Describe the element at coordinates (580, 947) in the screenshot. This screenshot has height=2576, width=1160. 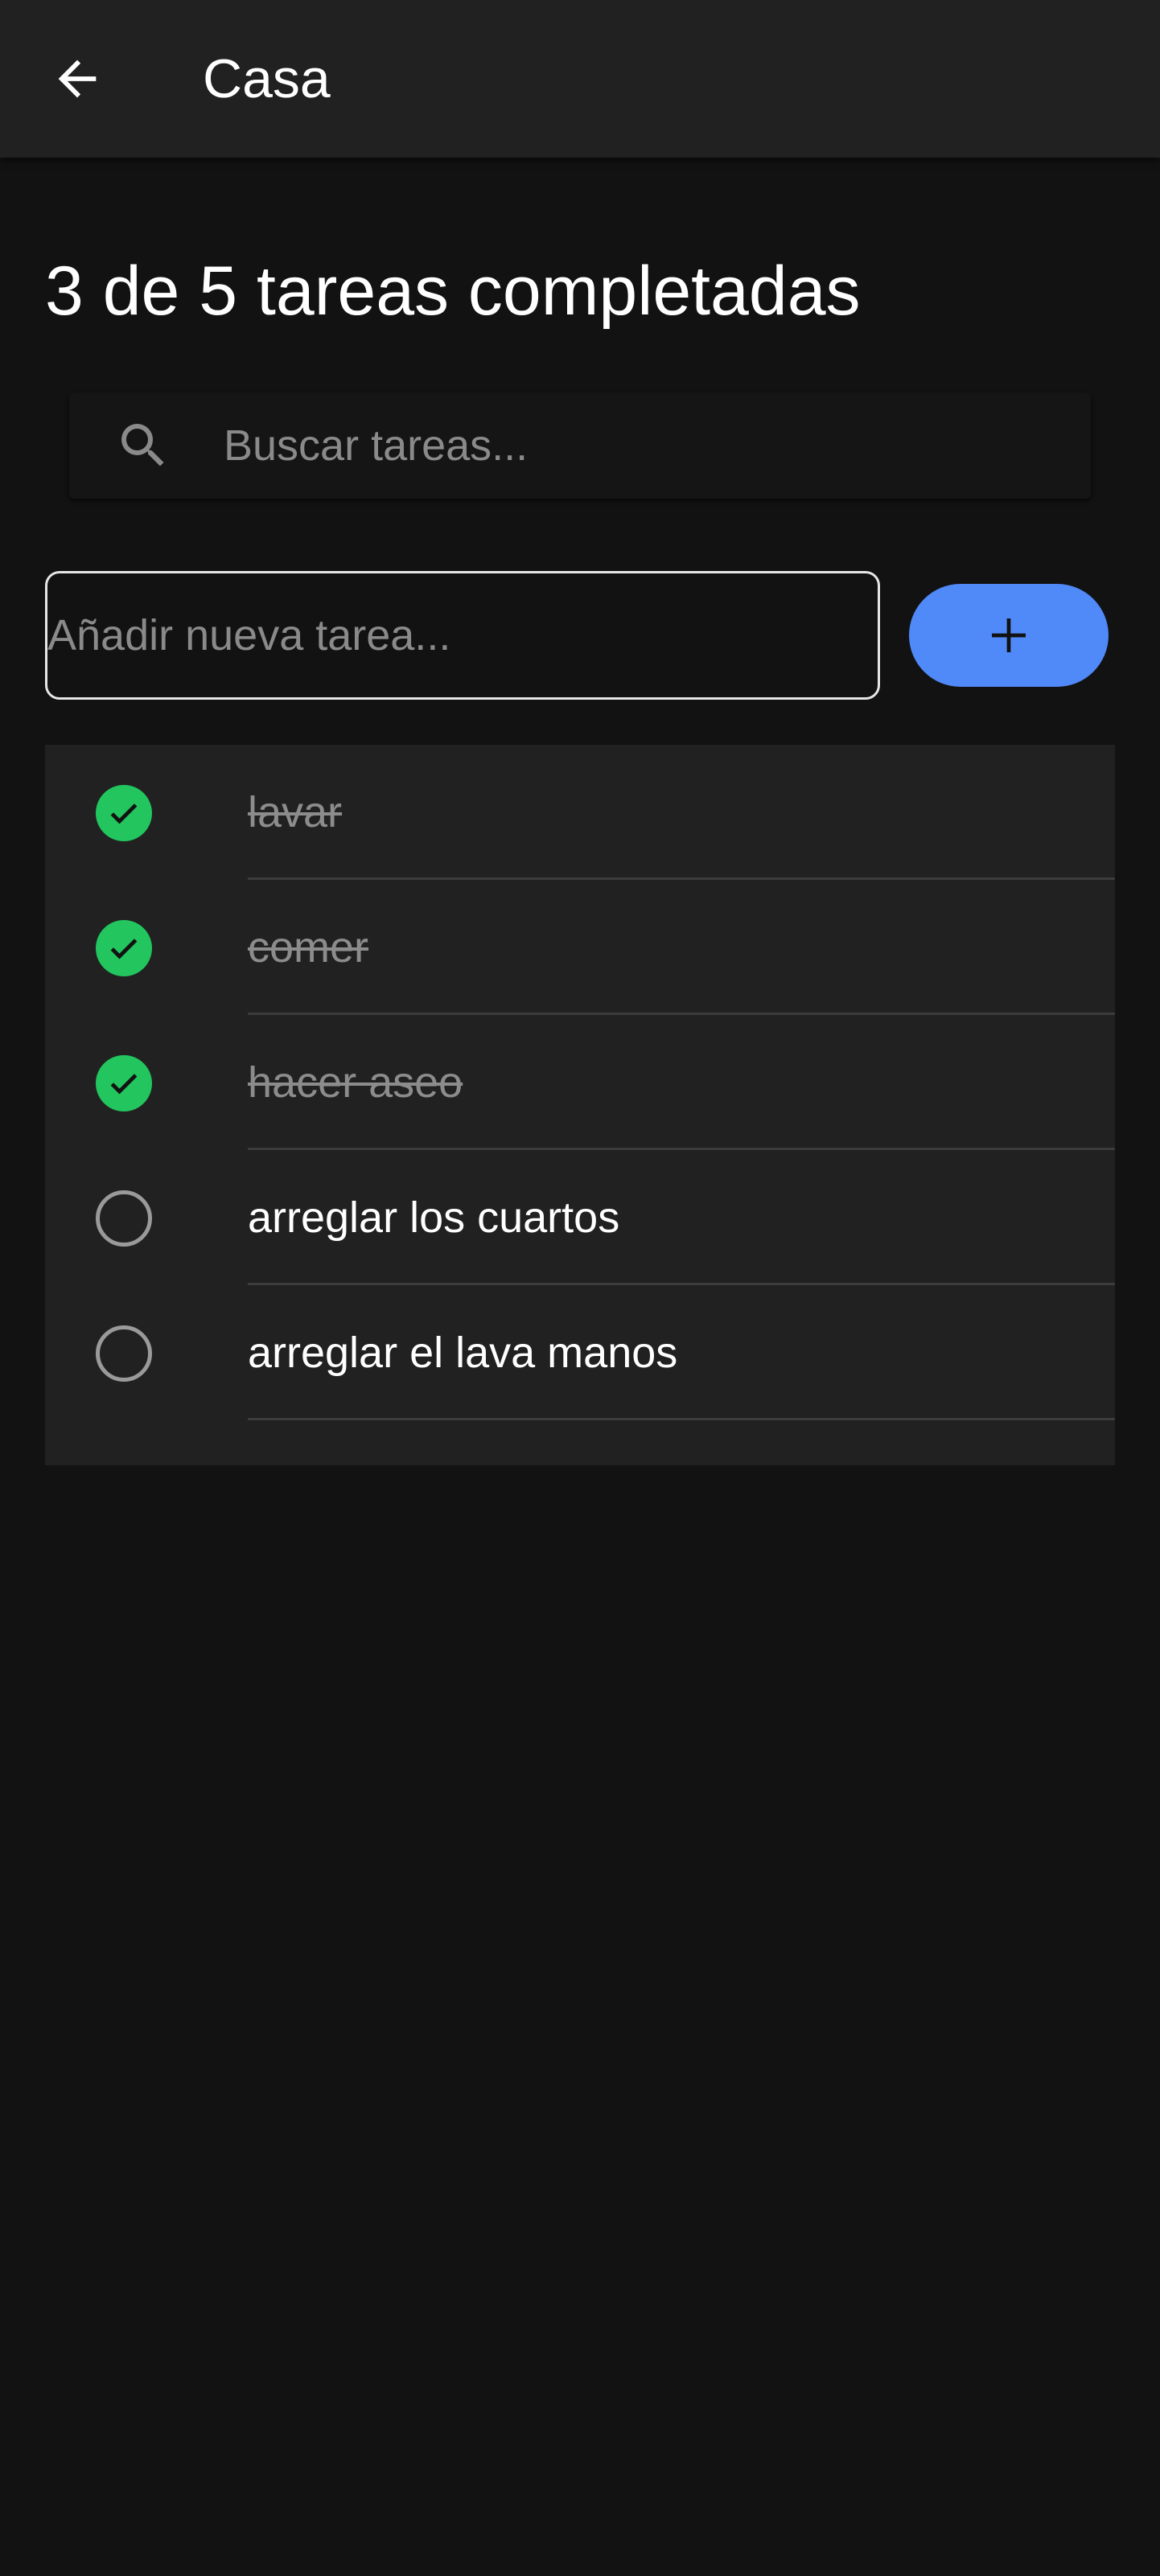
I see `task-item: comer` at that location.